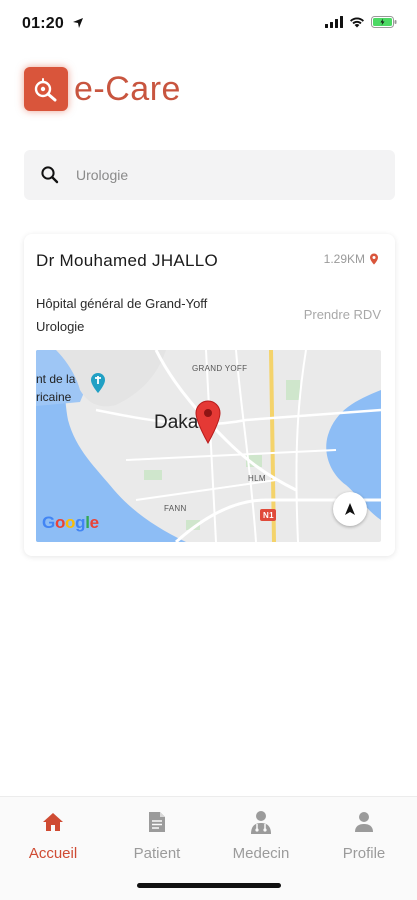  What do you see at coordinates (175, 508) in the screenshot?
I see `map-label-fann: FANN` at bounding box center [175, 508].